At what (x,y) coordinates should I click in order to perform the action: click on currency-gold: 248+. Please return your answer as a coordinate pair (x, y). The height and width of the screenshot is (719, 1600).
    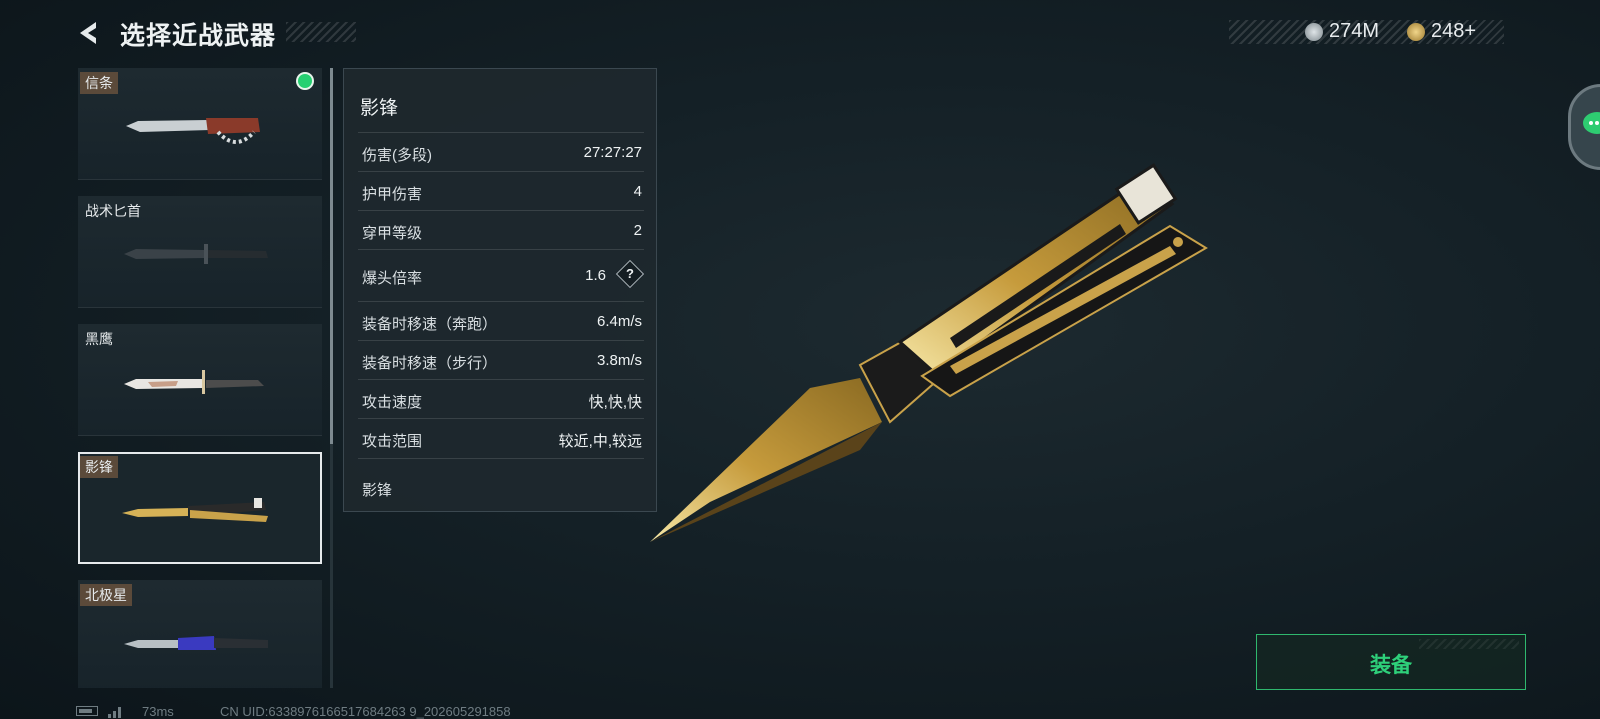
    Looking at the image, I should click on (1441, 31).